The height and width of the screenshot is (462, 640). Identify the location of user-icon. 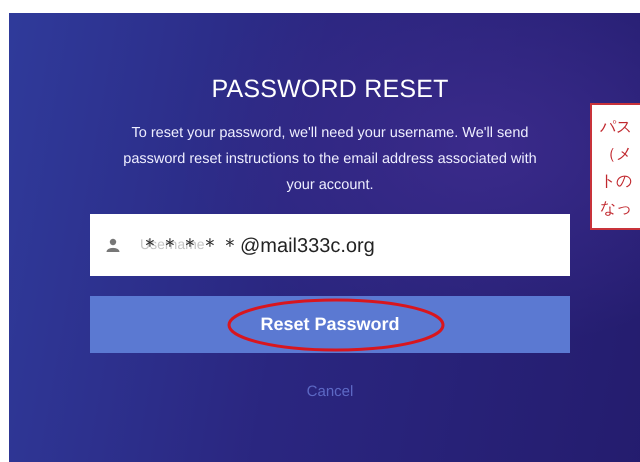
(113, 245).